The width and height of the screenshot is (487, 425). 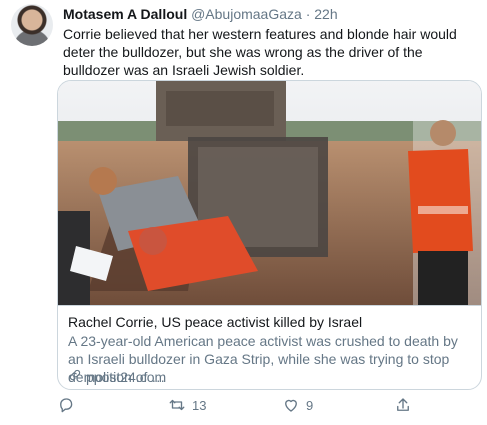 What do you see at coordinates (310, 405) in the screenshot?
I see `like-count: 9` at bounding box center [310, 405].